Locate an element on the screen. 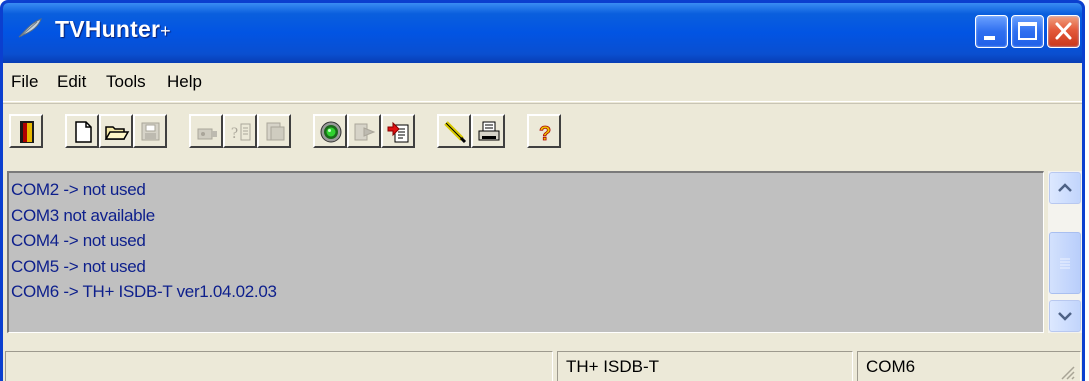 The width and height of the screenshot is (1089, 381). scroll-up-button is located at coordinates (1065, 188).